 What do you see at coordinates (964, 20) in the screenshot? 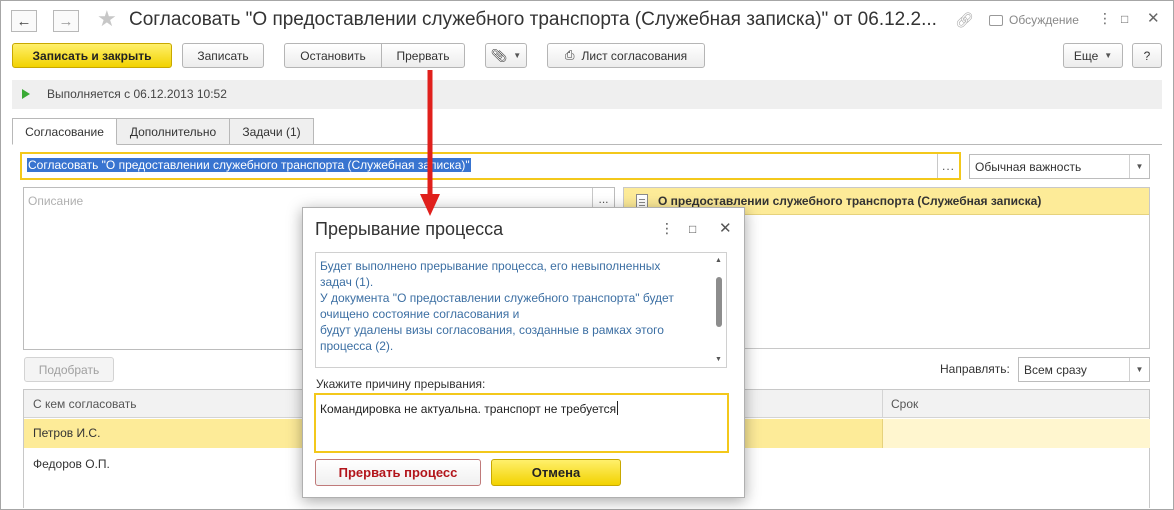
I see `link-icon: 🔗︎` at bounding box center [964, 20].